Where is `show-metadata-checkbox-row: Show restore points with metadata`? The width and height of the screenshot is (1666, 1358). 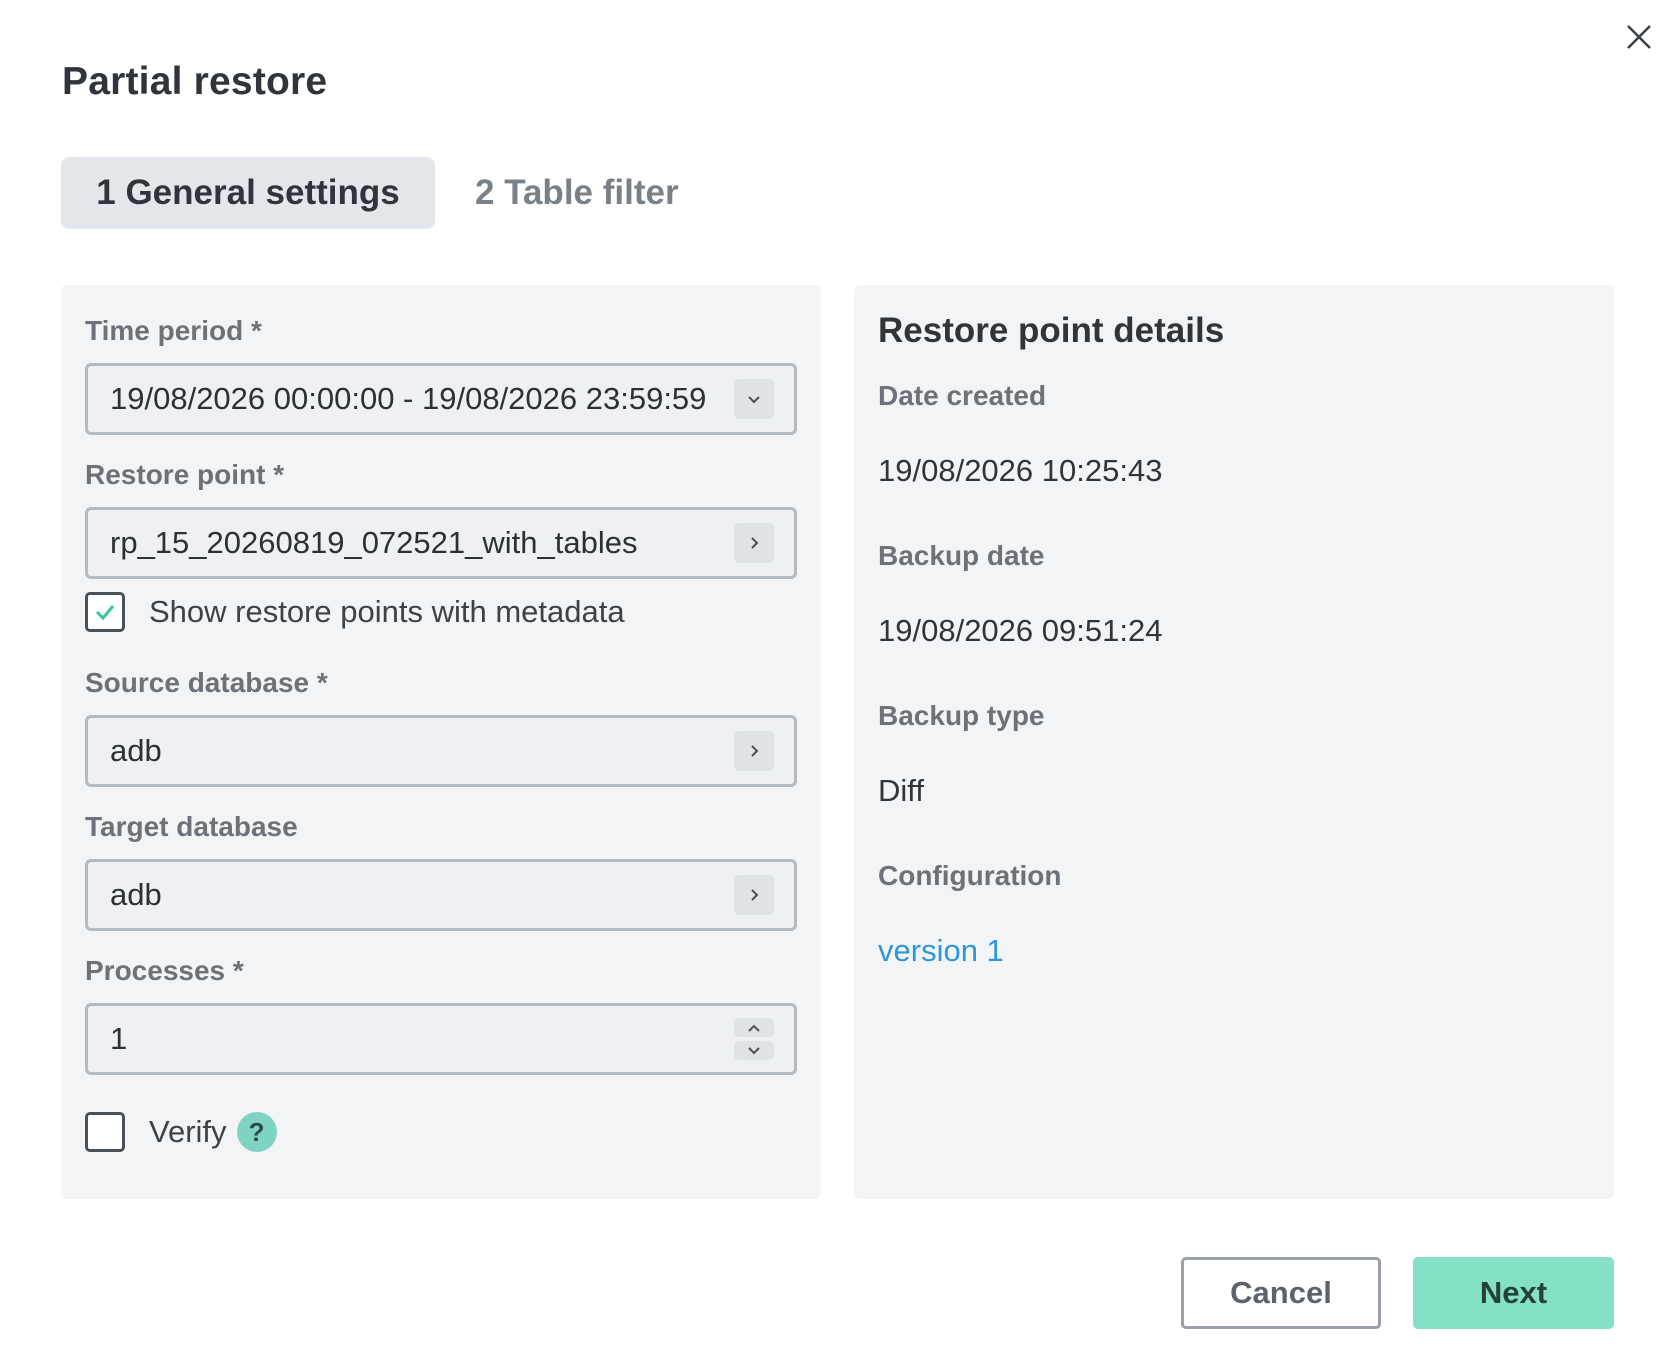
show-metadata-checkbox-row: Show restore points with metadata is located at coordinates (355, 612).